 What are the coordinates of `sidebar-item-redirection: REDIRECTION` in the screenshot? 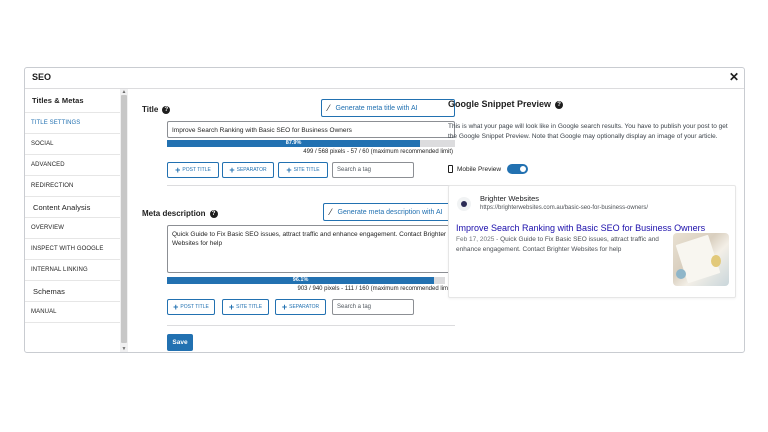 It's located at (76, 186).